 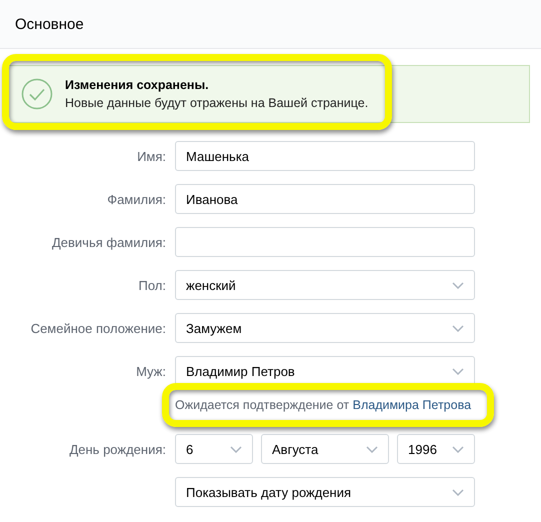 I want to click on year-select: 1996, so click(x=436, y=449).